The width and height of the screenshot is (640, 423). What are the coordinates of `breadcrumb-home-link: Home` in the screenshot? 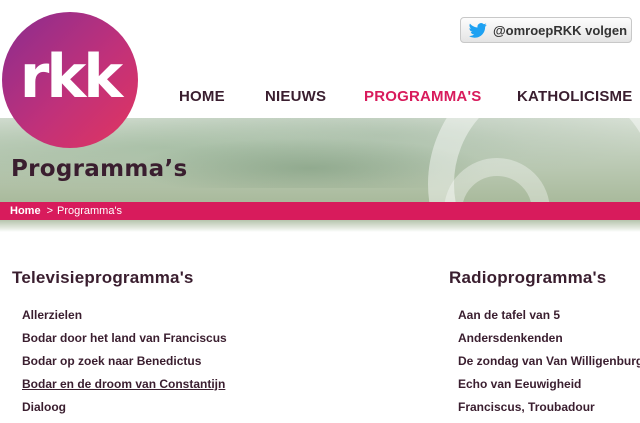 It's located at (25, 211).